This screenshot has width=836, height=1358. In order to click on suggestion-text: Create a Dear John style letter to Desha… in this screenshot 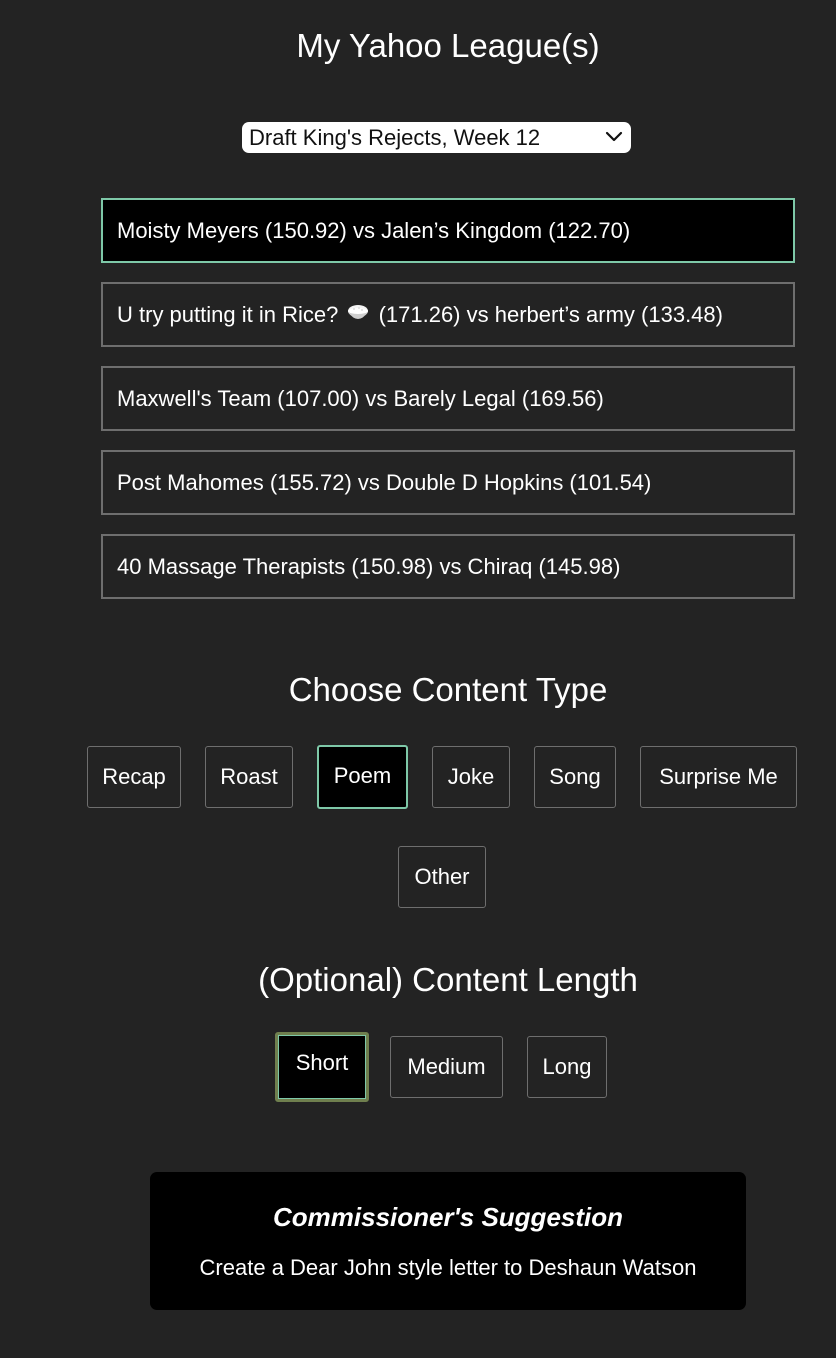, I will do `click(448, 1267)`.